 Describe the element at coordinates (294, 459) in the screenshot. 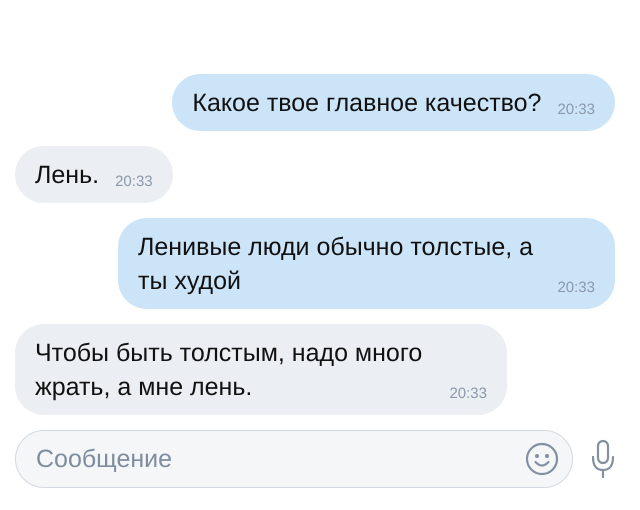

I see `message-field: Сообщение` at that location.